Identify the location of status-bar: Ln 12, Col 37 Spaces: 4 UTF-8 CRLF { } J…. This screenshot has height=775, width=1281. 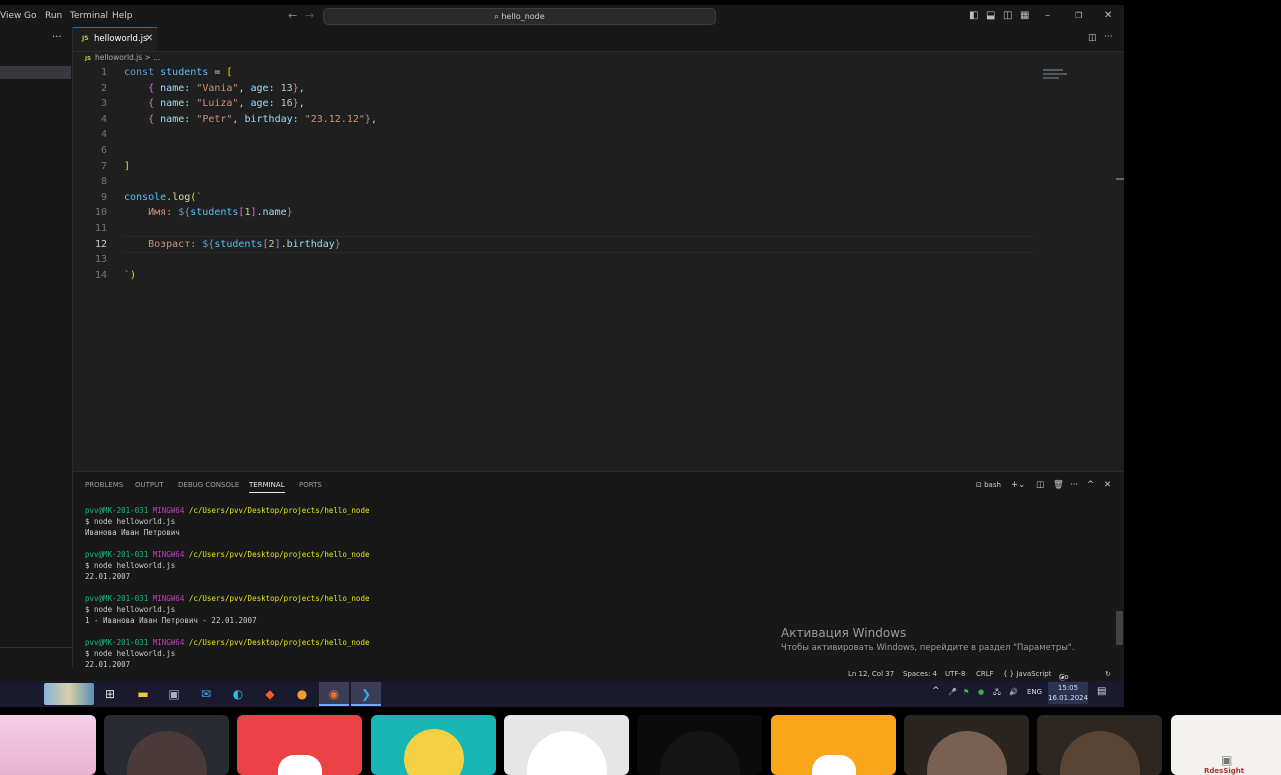
(562, 674).